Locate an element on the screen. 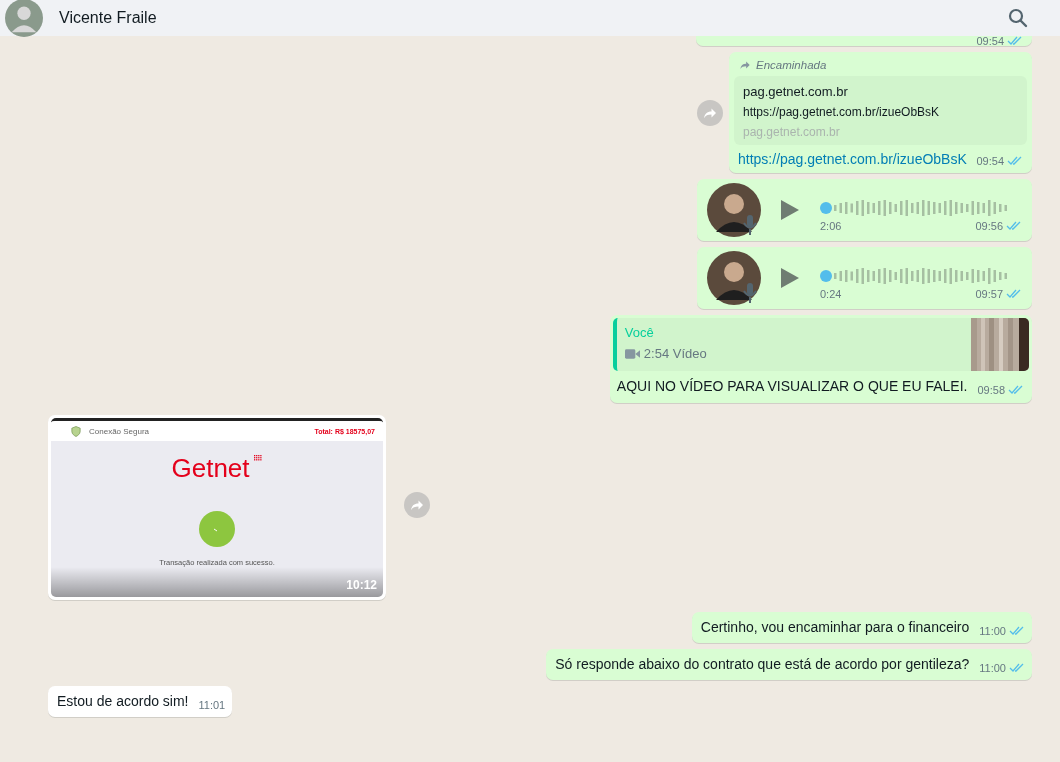 This screenshot has width=1060, height=762. forwarded-label: Encaminhada is located at coordinates (791, 65).